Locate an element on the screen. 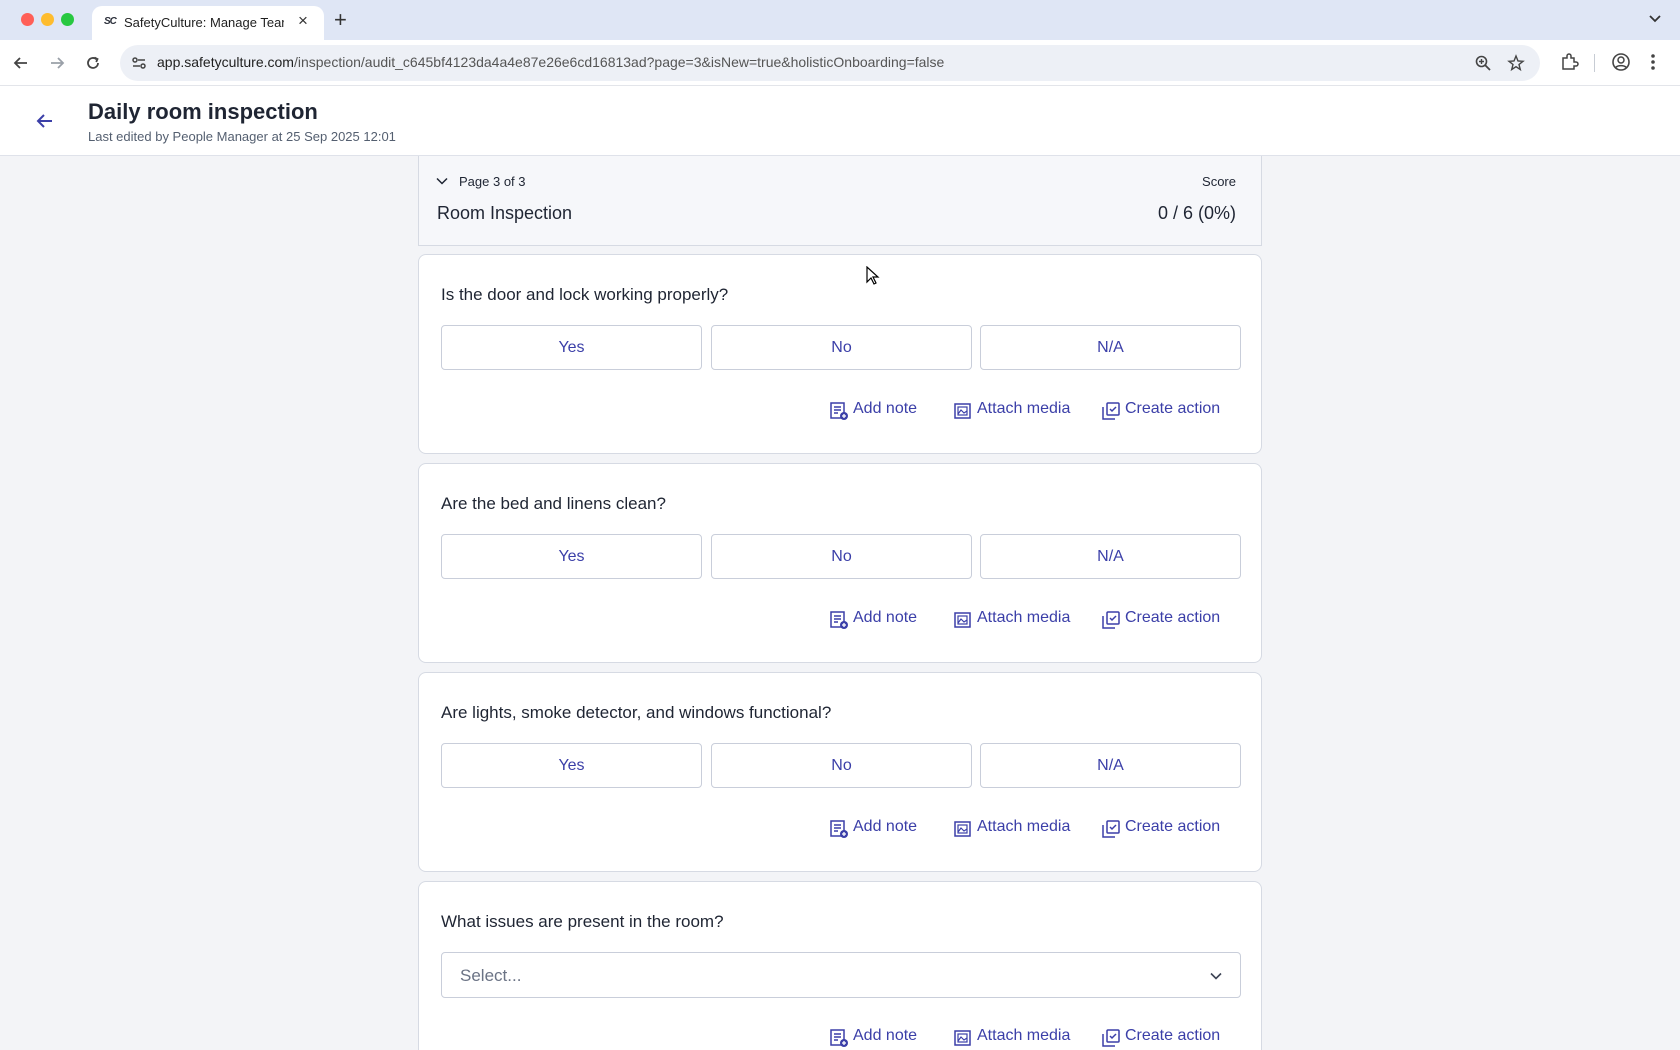 This screenshot has height=1050, width=1680. section-title: Room Inspection is located at coordinates (505, 213).